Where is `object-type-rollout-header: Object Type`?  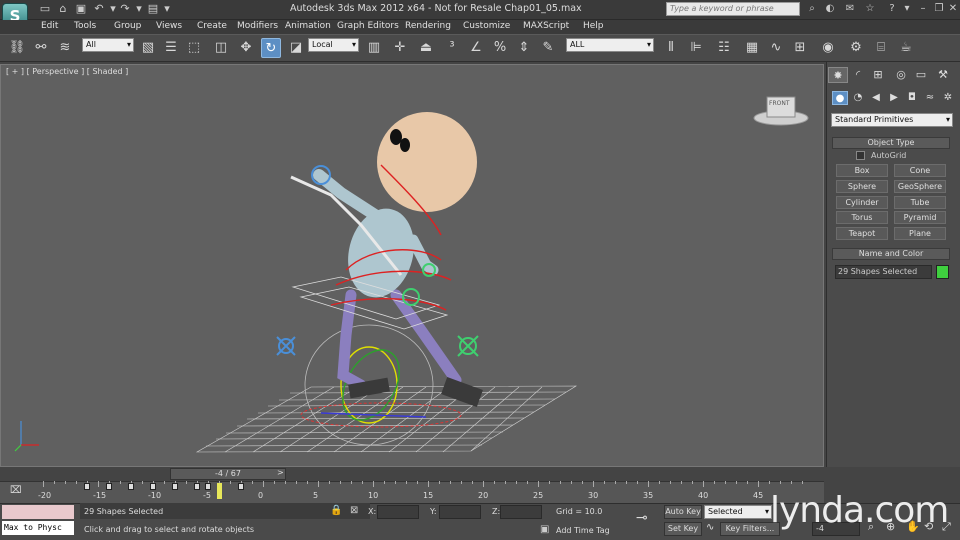 object-type-rollout-header: Object Type is located at coordinates (891, 143).